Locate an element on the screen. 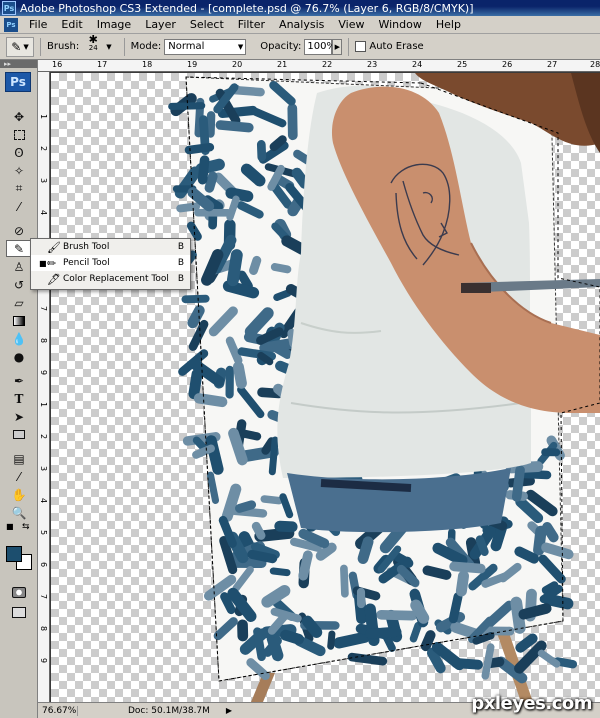 The image size is (600, 718). ruler-tick-label: 6 is located at coordinates (43, 565).